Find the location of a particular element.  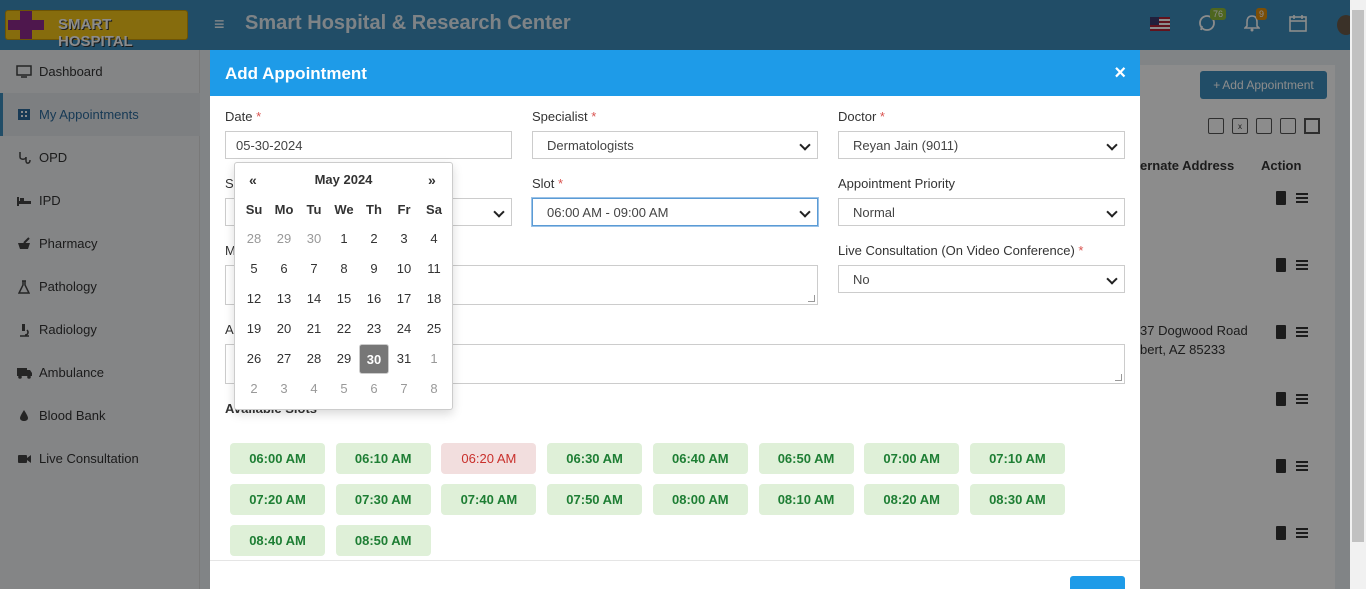

modal-title: Add Appointment is located at coordinates (296, 73).